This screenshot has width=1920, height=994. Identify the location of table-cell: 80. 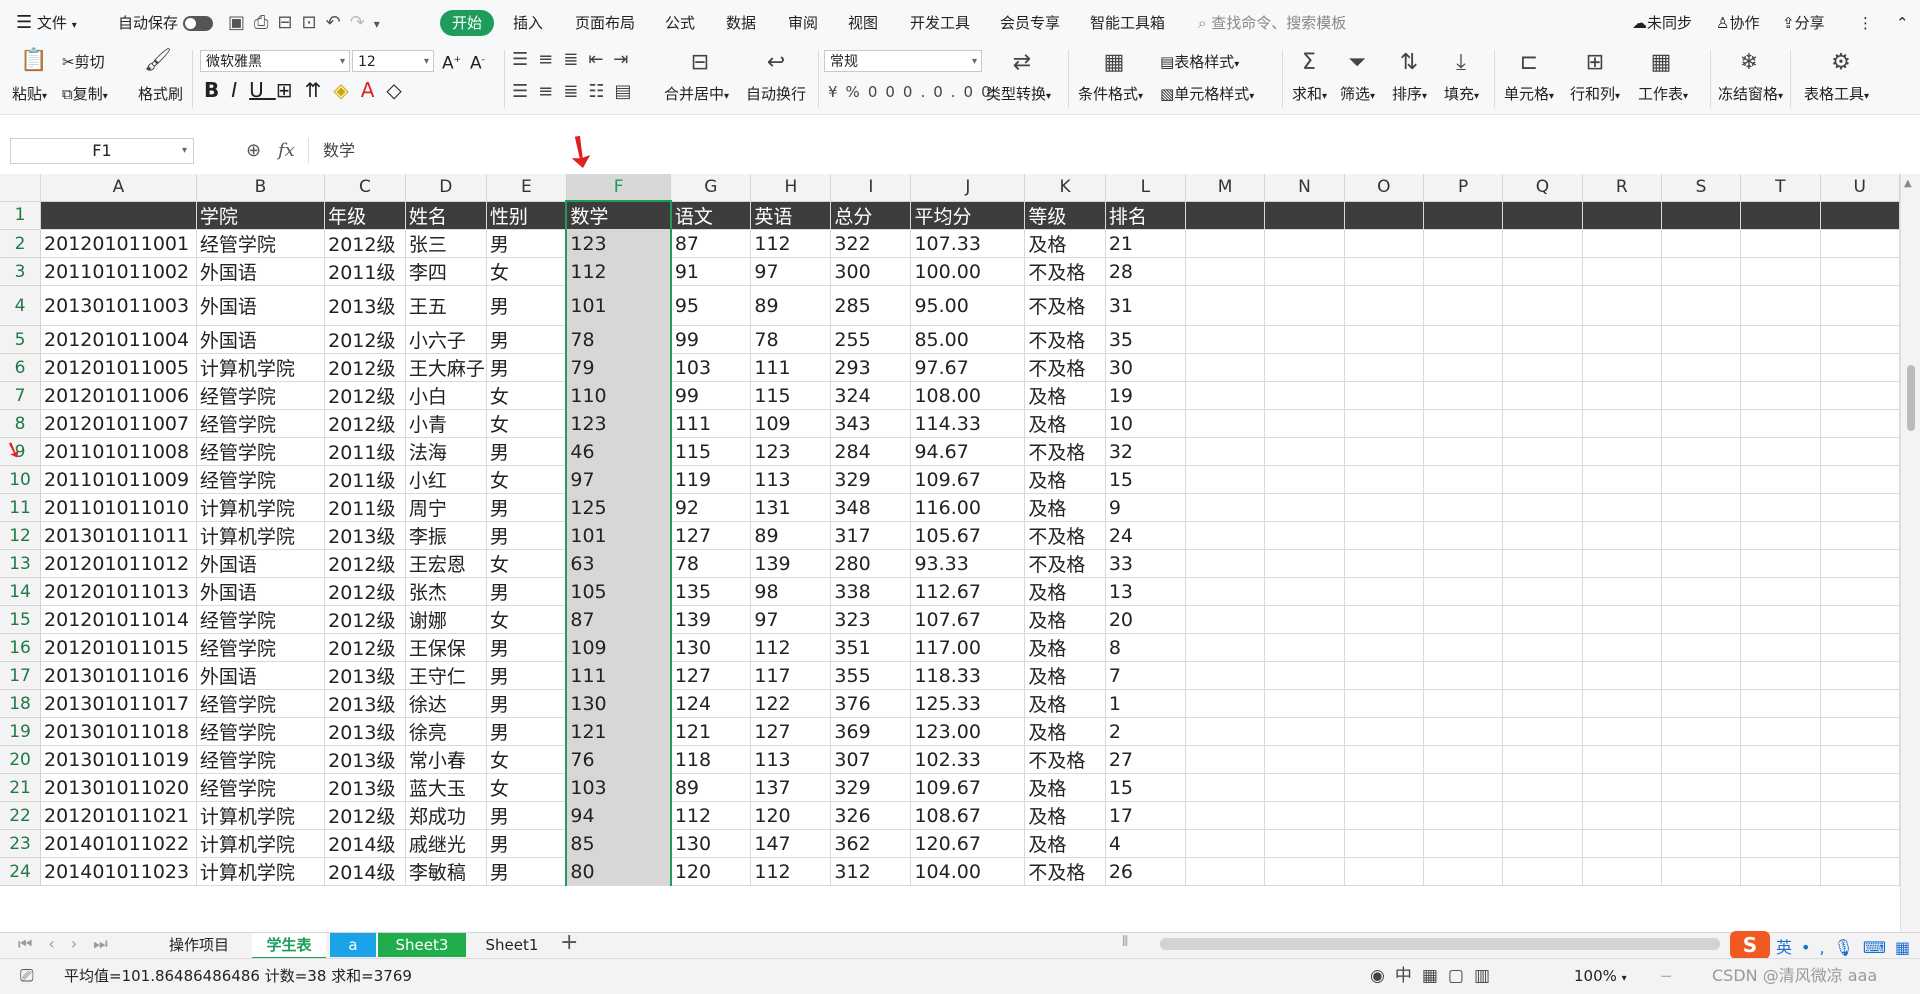
(618, 871).